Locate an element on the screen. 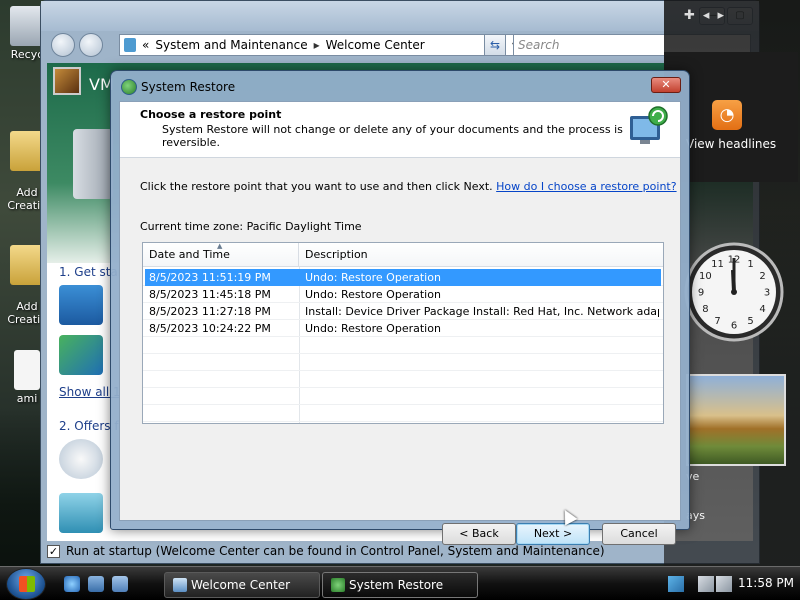 This screenshot has height=600, width=800. cell-date-time: 8/5/2023 10:24:22 PM is located at coordinates (210, 328).